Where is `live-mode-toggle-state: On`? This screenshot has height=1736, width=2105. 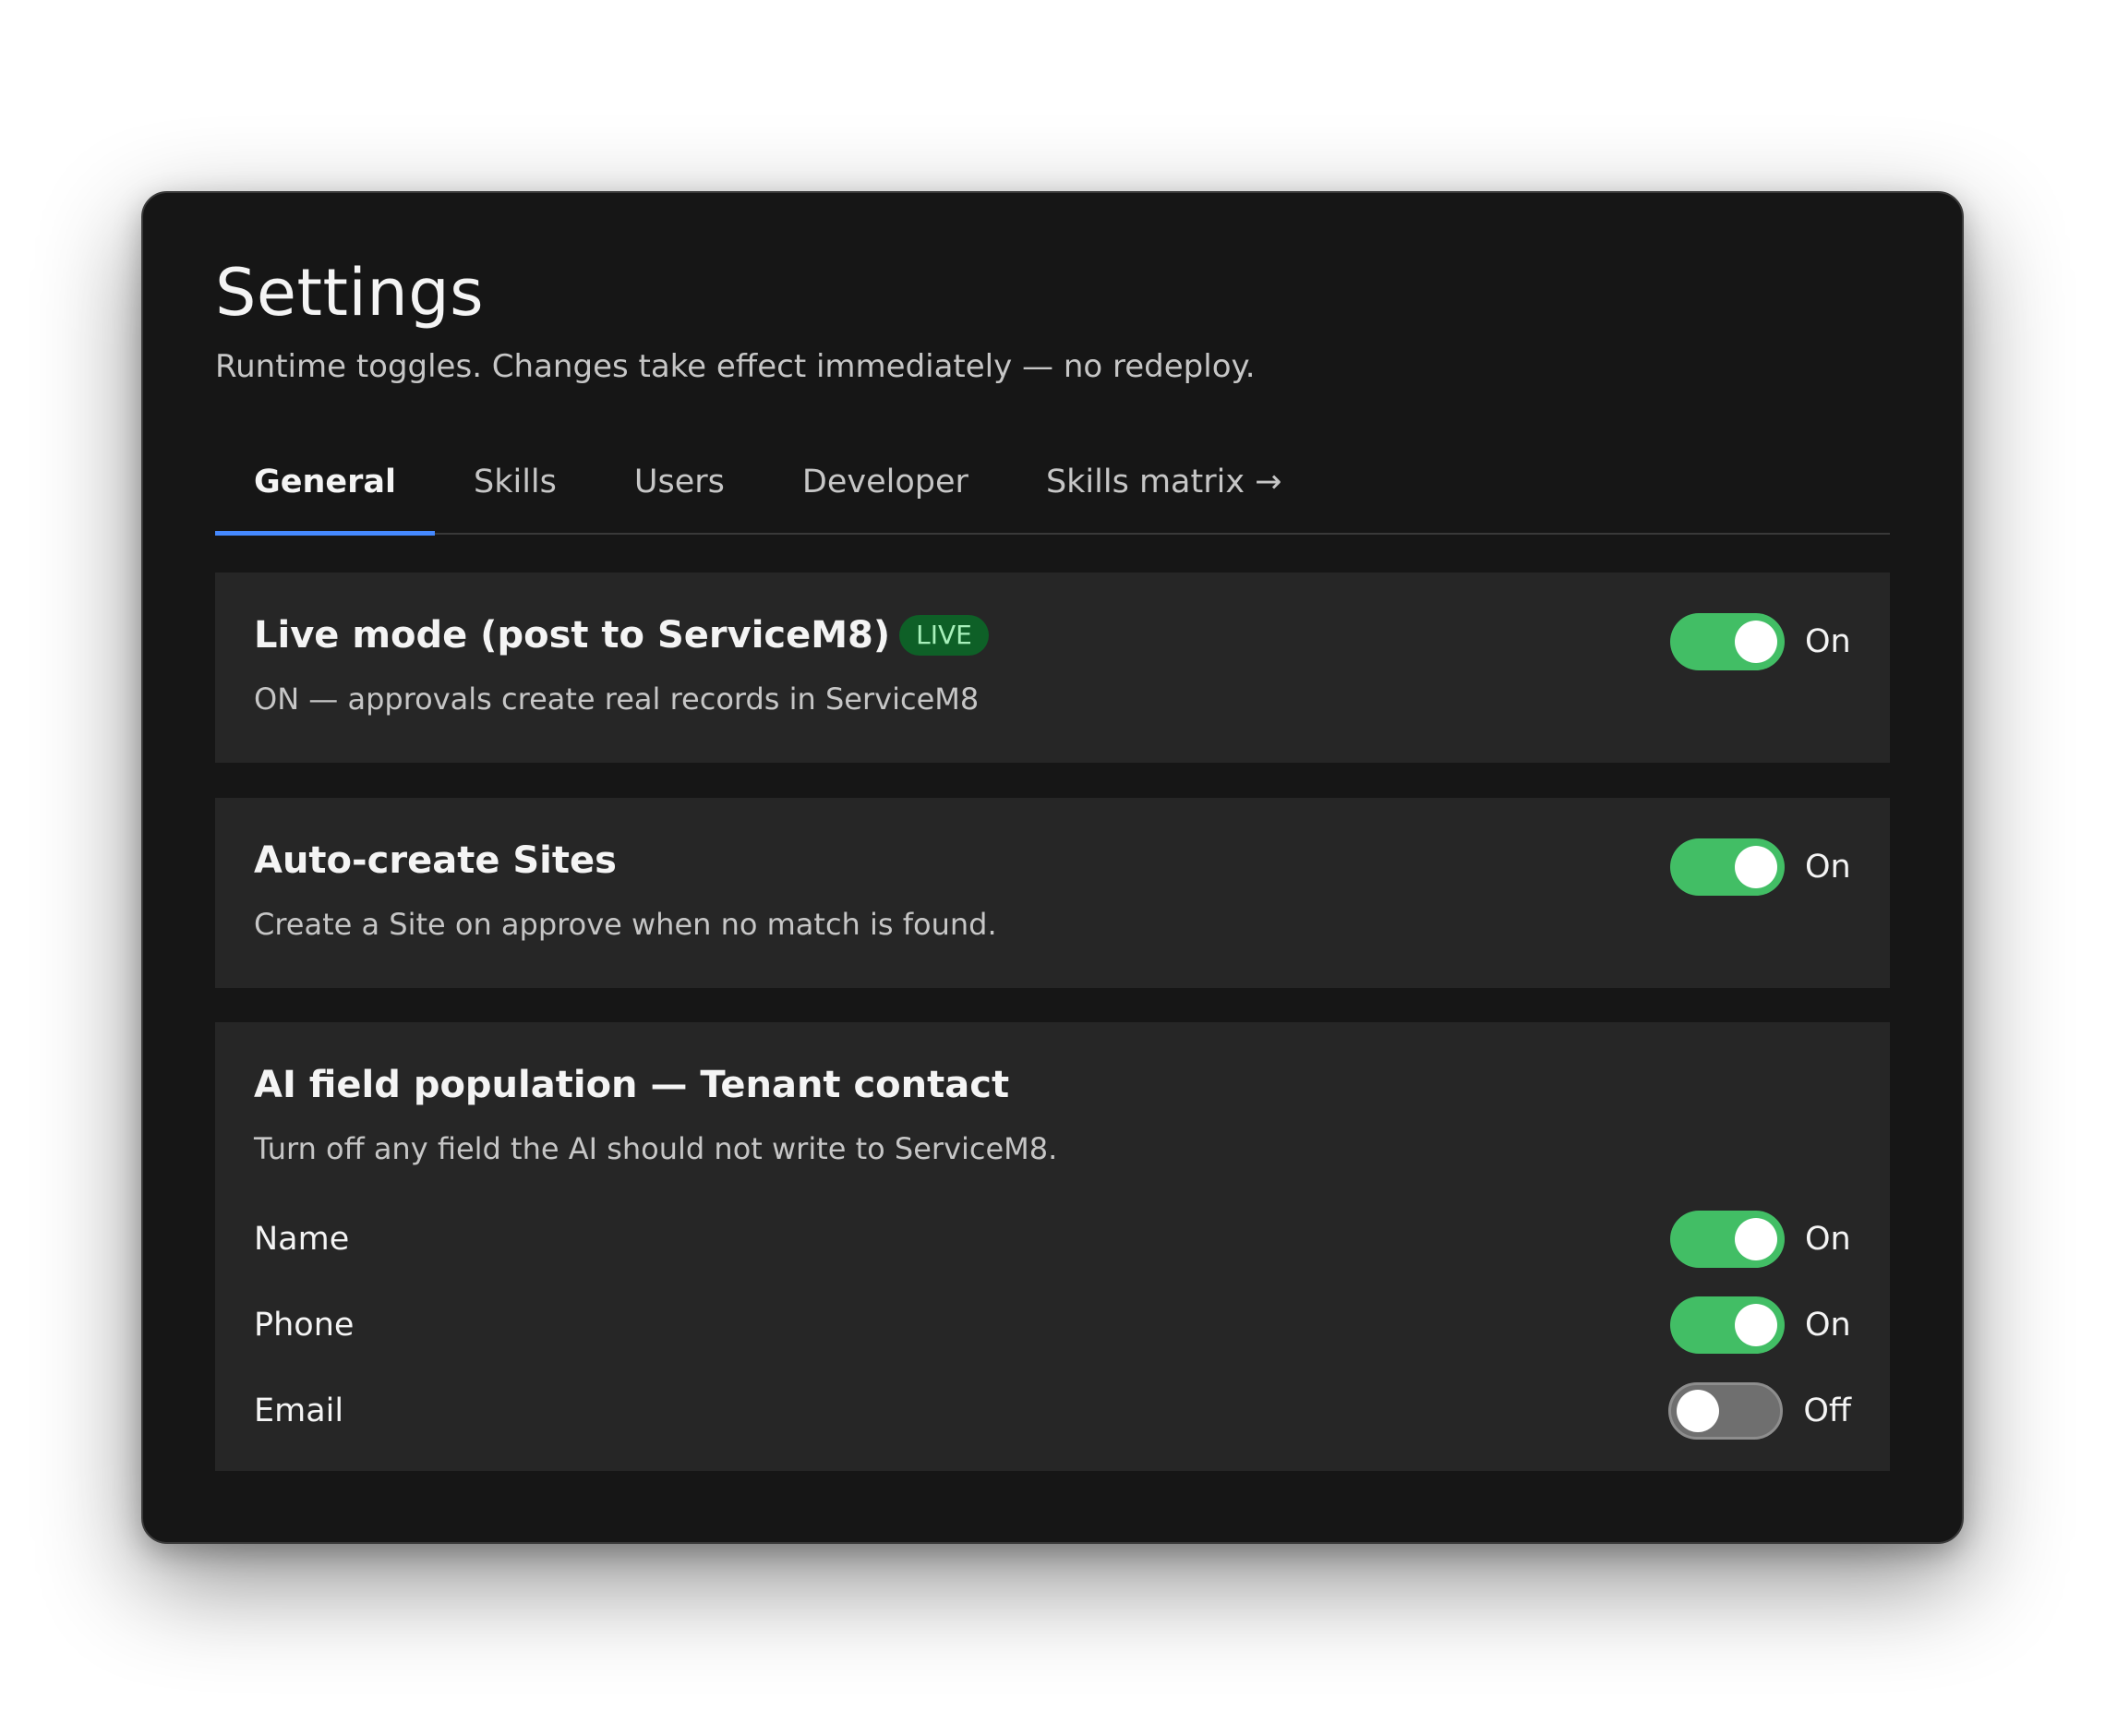
live-mode-toggle-state: On is located at coordinates (1828, 641).